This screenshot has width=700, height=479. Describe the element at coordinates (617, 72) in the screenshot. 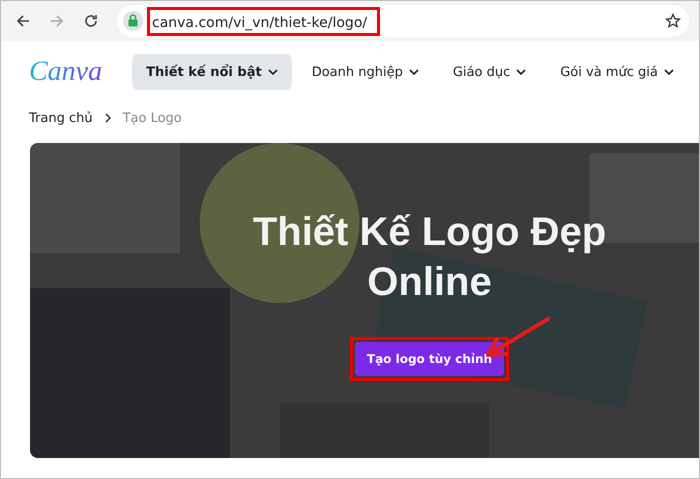

I see `nav-menu-item: Gói và mức giá` at that location.